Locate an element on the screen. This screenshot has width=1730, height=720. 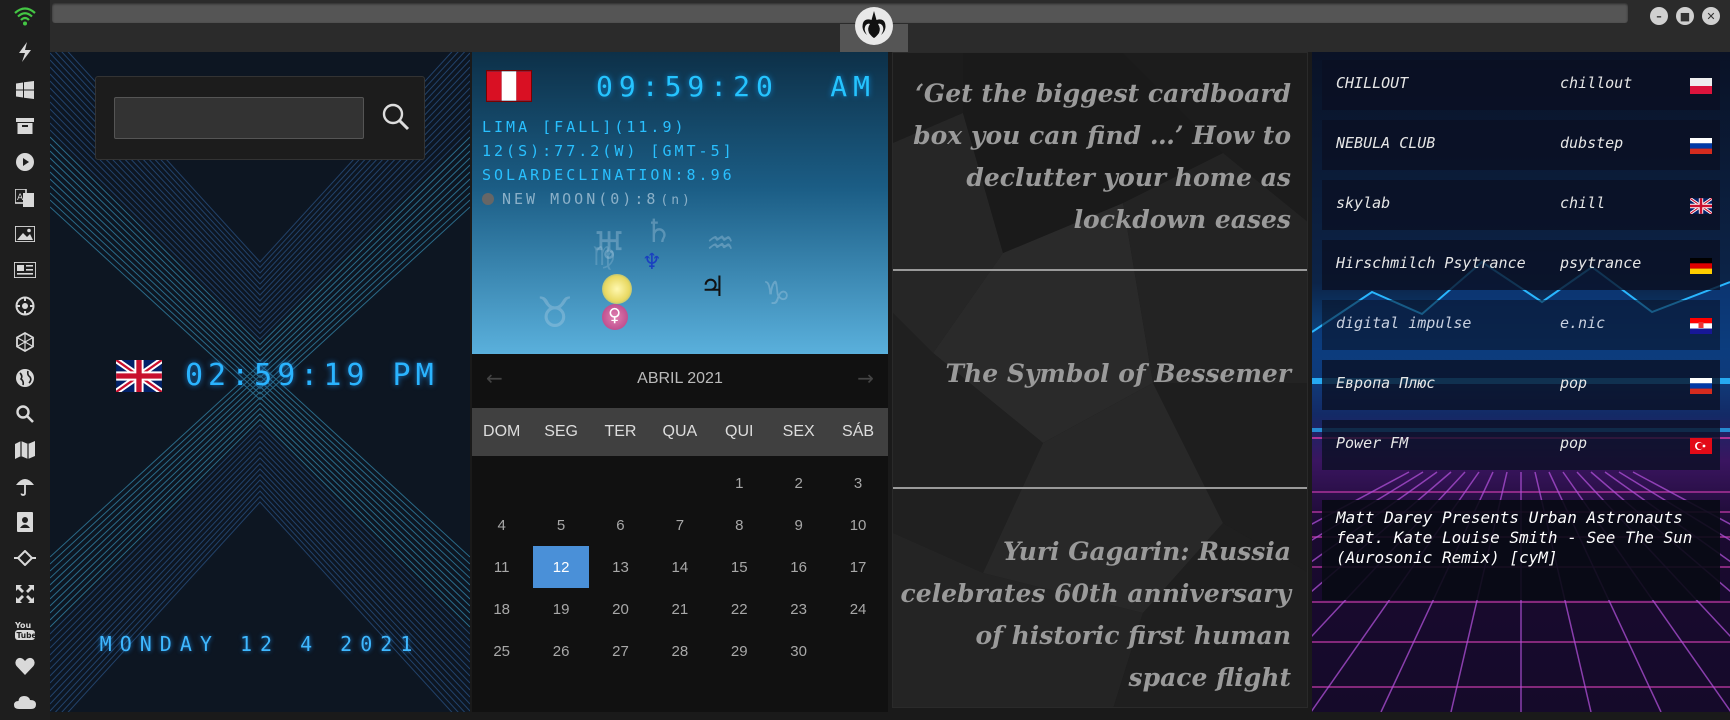
calendar-day: 18 is located at coordinates (501, 609).